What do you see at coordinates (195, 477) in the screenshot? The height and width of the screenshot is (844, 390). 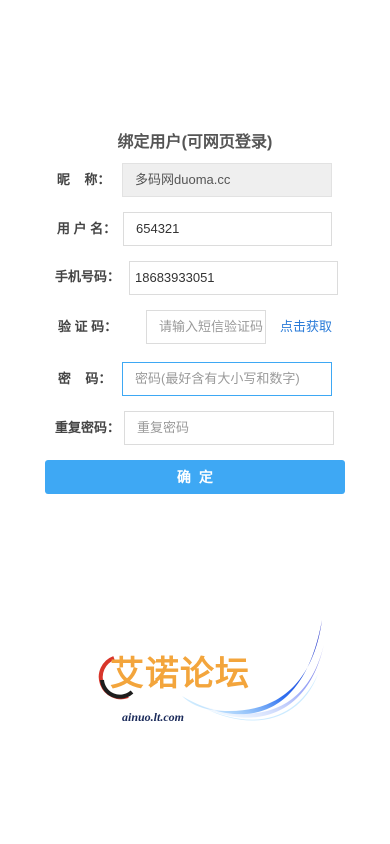 I see `confirm-button: 确定` at bounding box center [195, 477].